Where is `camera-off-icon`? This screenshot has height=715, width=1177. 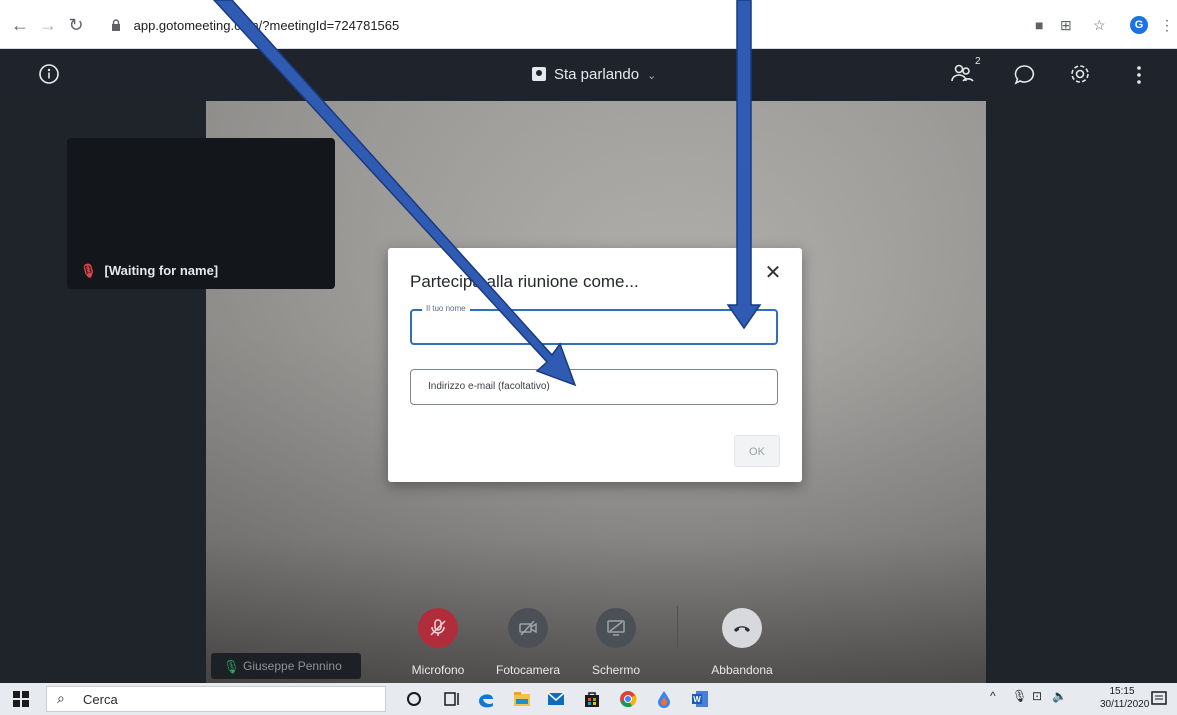 camera-off-icon is located at coordinates (528, 628).